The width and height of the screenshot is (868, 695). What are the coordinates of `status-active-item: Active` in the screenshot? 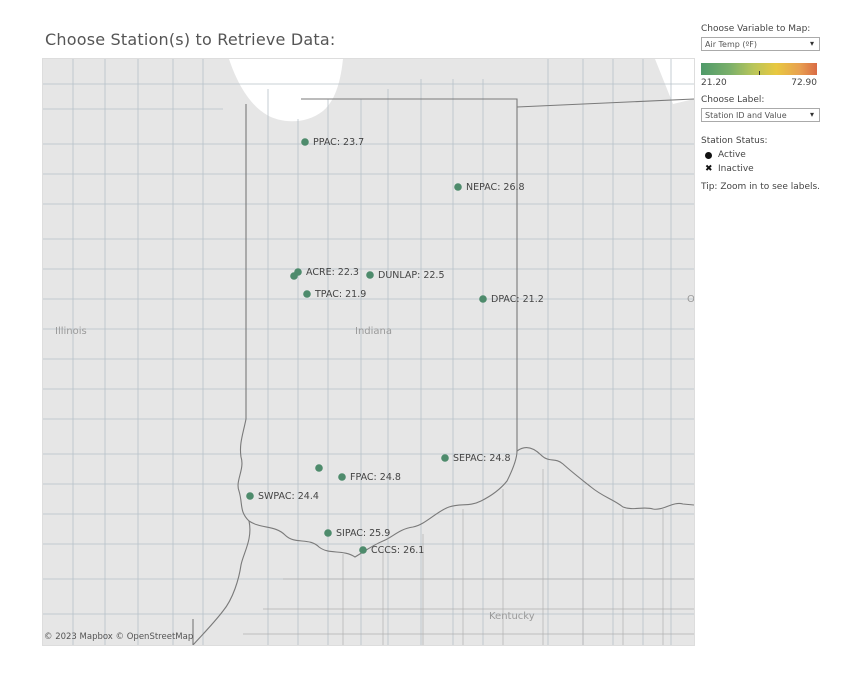 It's located at (763, 155).